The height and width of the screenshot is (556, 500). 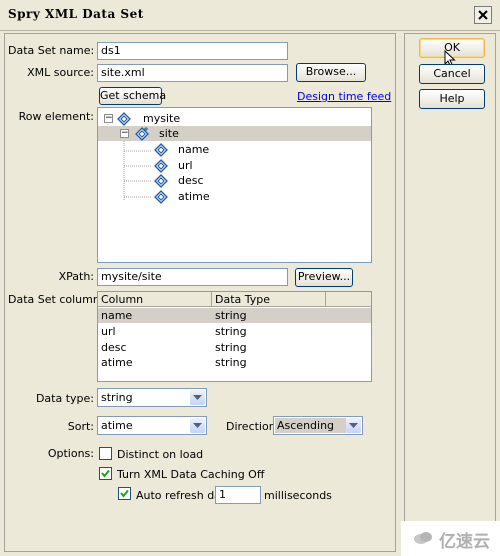 What do you see at coordinates (76, 276) in the screenshot?
I see `xpath-label: XPath:` at bounding box center [76, 276].